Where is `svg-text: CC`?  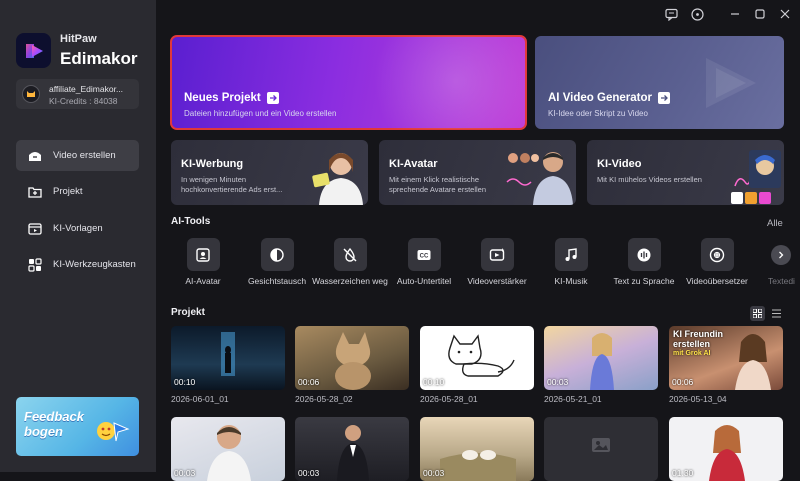
svg-text: CC is located at coordinates (424, 256).